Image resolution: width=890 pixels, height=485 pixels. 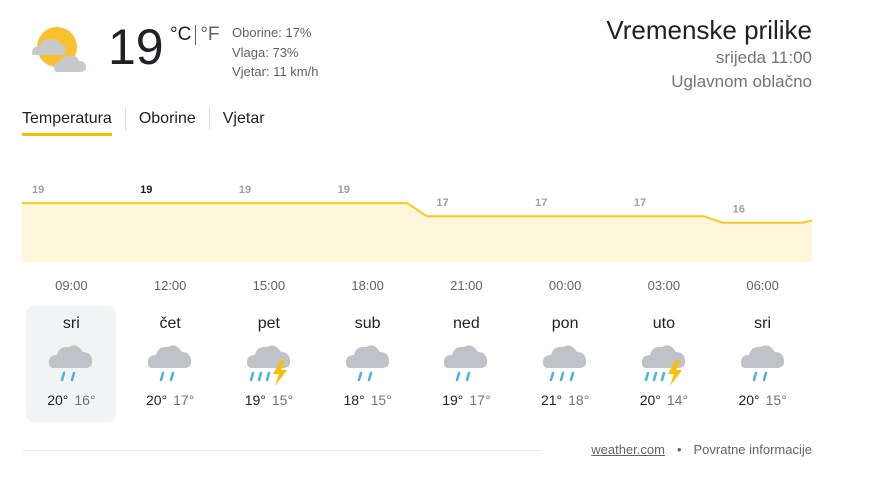 I want to click on time-label: 03:00, so click(x=664, y=285).